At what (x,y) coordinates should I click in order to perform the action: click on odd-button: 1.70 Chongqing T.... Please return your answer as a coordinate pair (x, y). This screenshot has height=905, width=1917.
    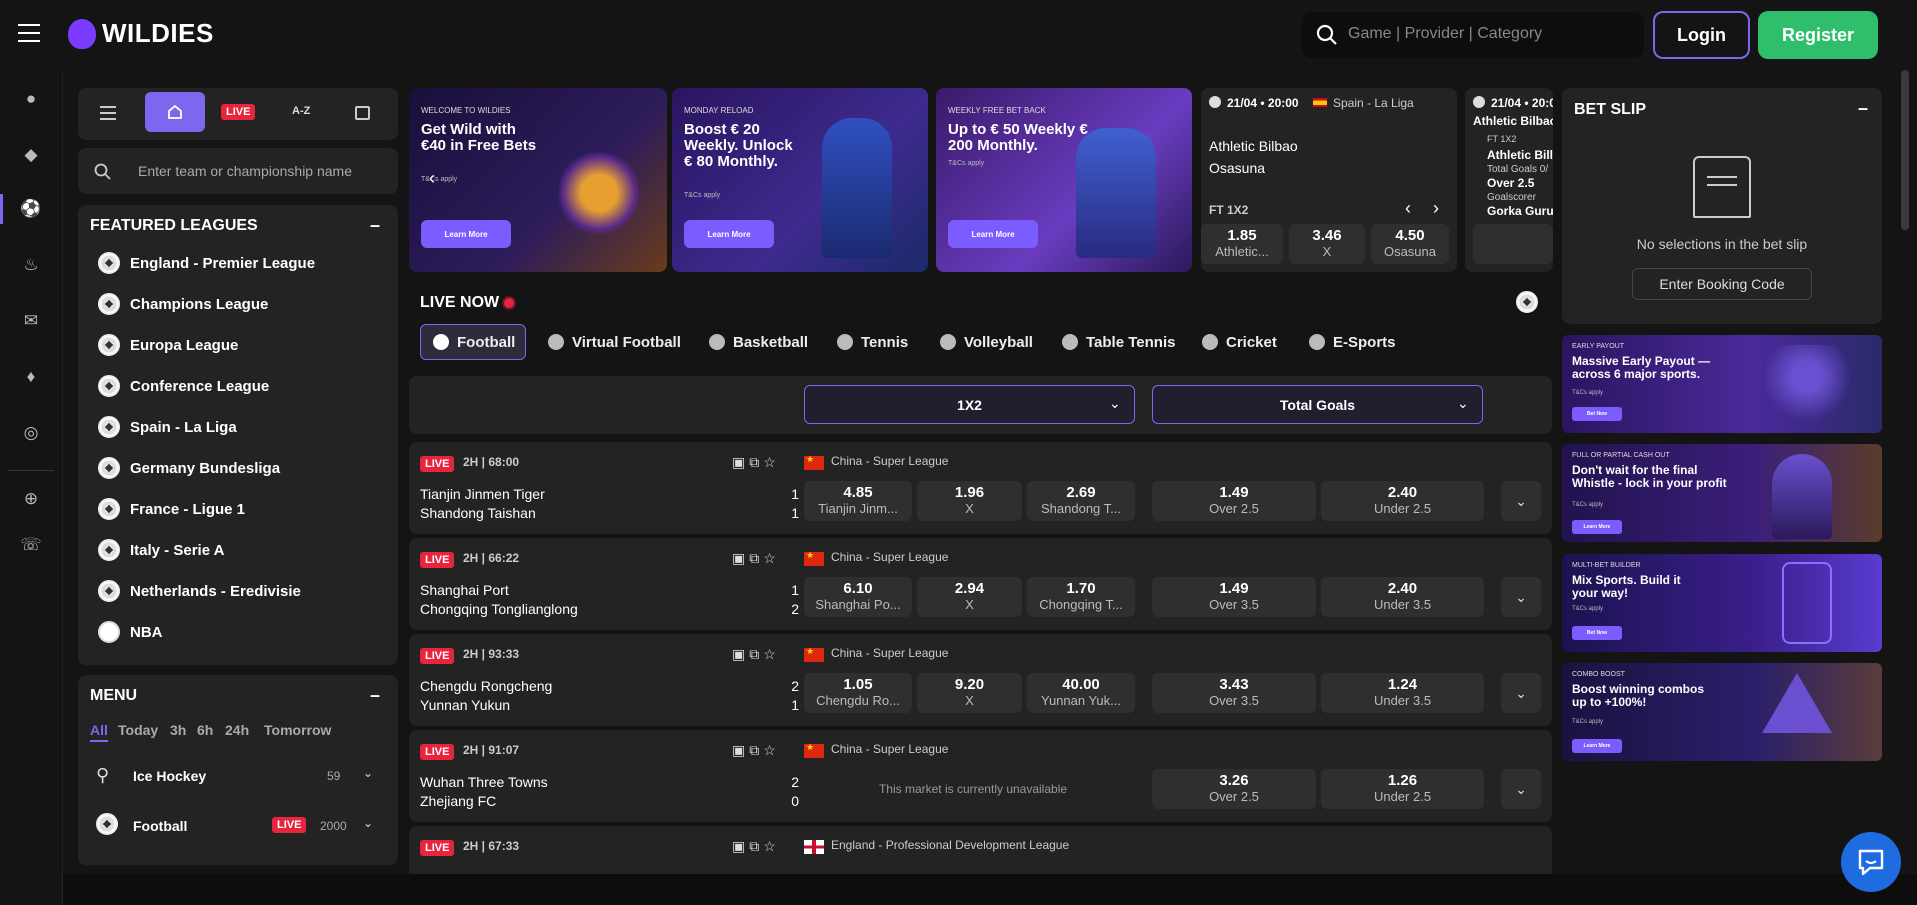
    Looking at the image, I should click on (1081, 597).